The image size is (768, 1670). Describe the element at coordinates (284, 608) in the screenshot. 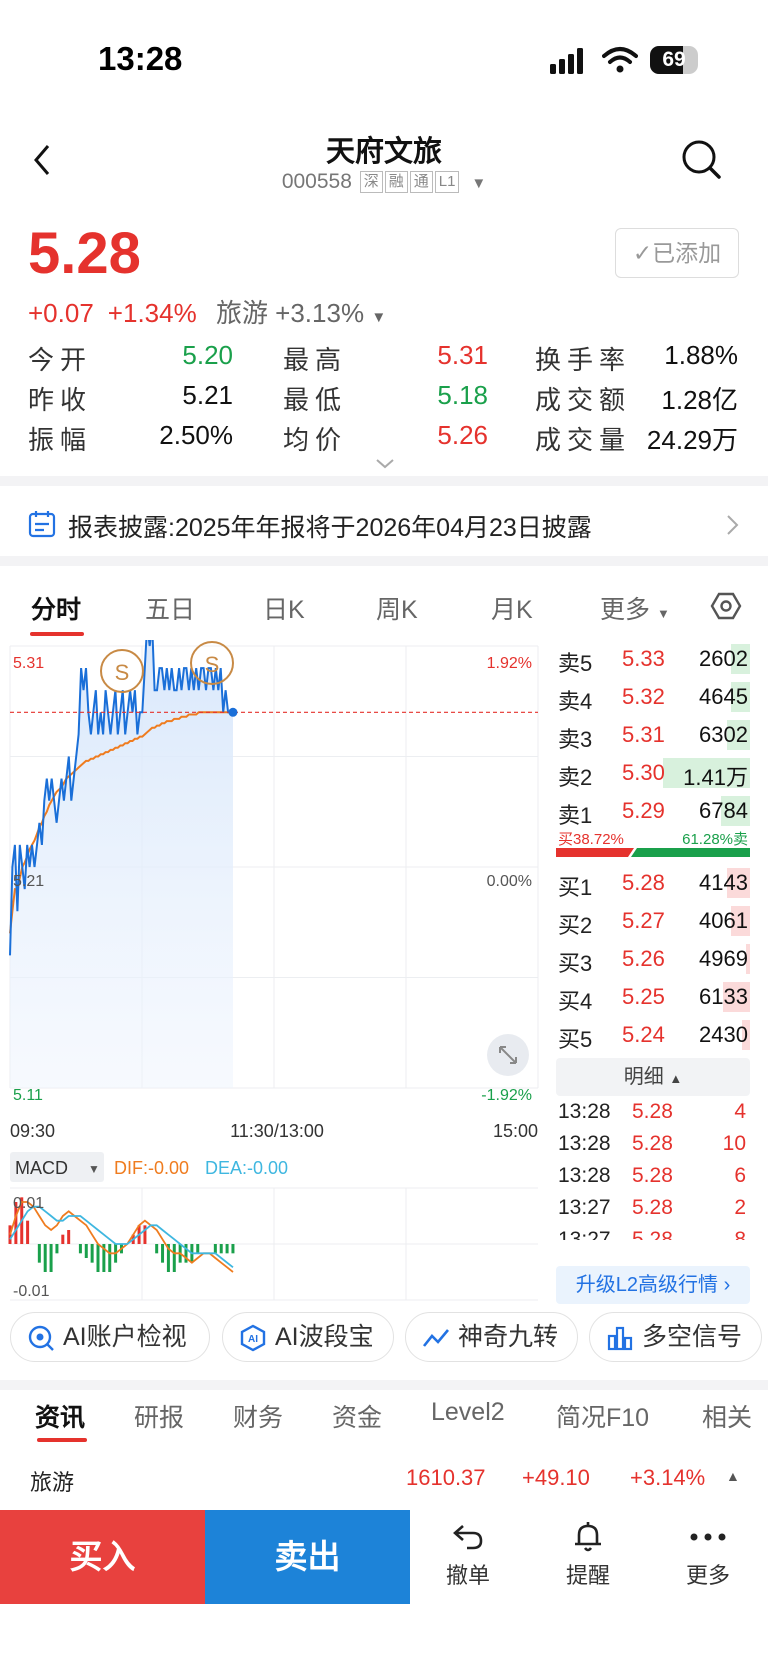

I see `tab-daily-k: 日K` at that location.